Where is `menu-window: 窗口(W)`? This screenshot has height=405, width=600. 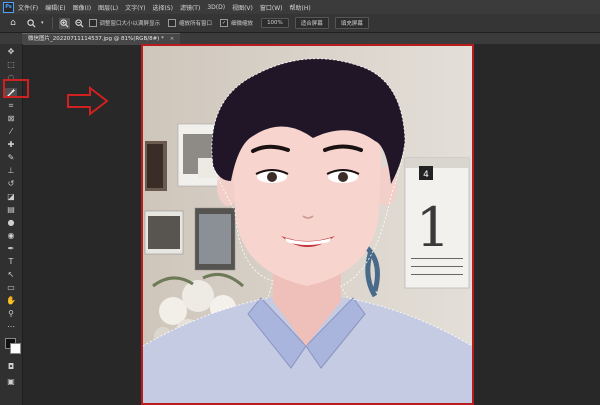
menu-window: 窗口(W) is located at coordinates (271, 7).